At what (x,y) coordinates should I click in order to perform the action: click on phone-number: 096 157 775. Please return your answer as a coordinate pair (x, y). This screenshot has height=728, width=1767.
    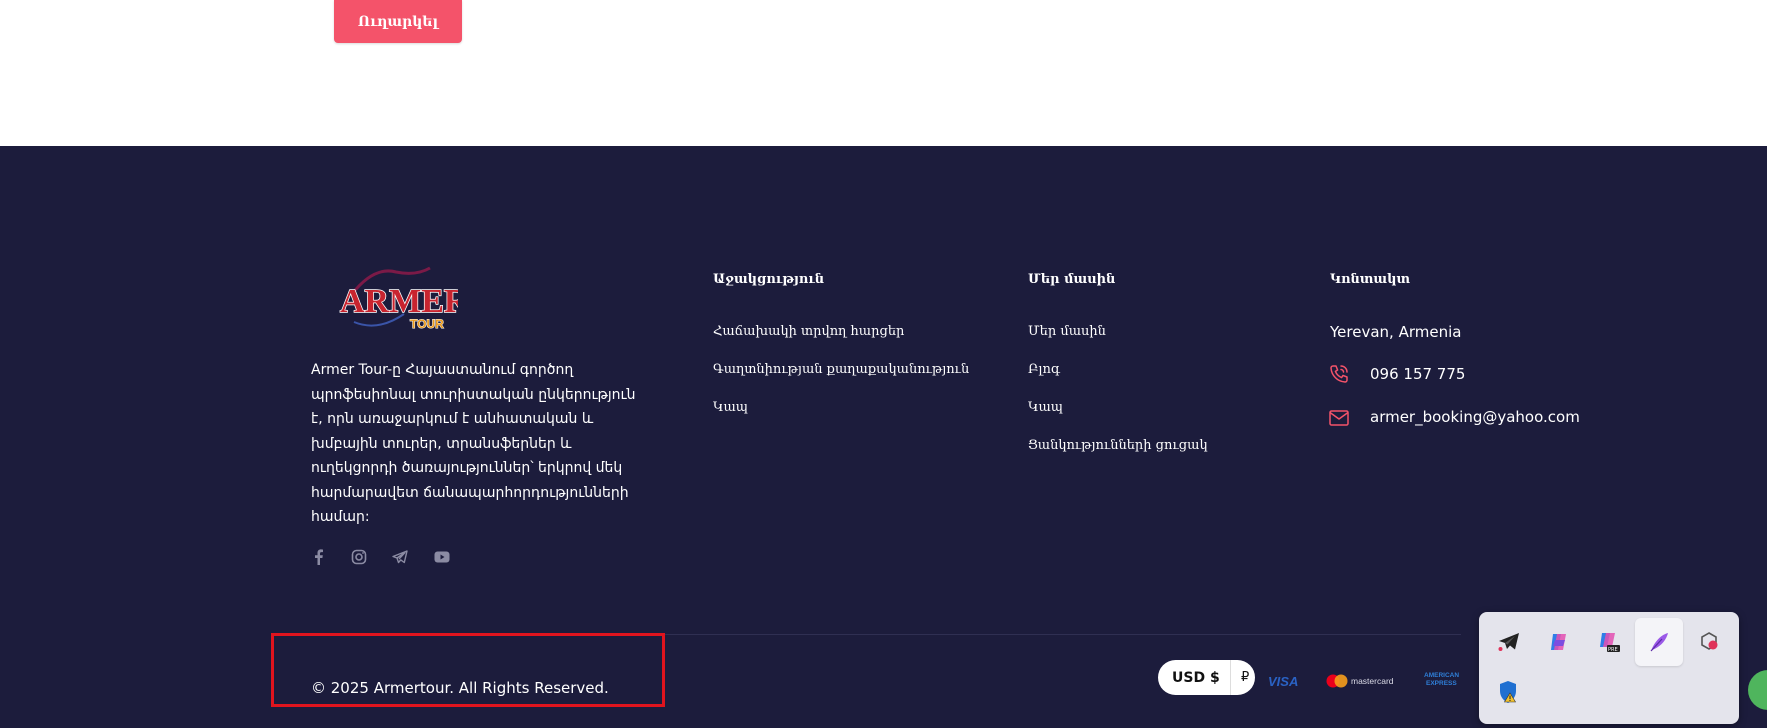
    Looking at the image, I should click on (1417, 374).